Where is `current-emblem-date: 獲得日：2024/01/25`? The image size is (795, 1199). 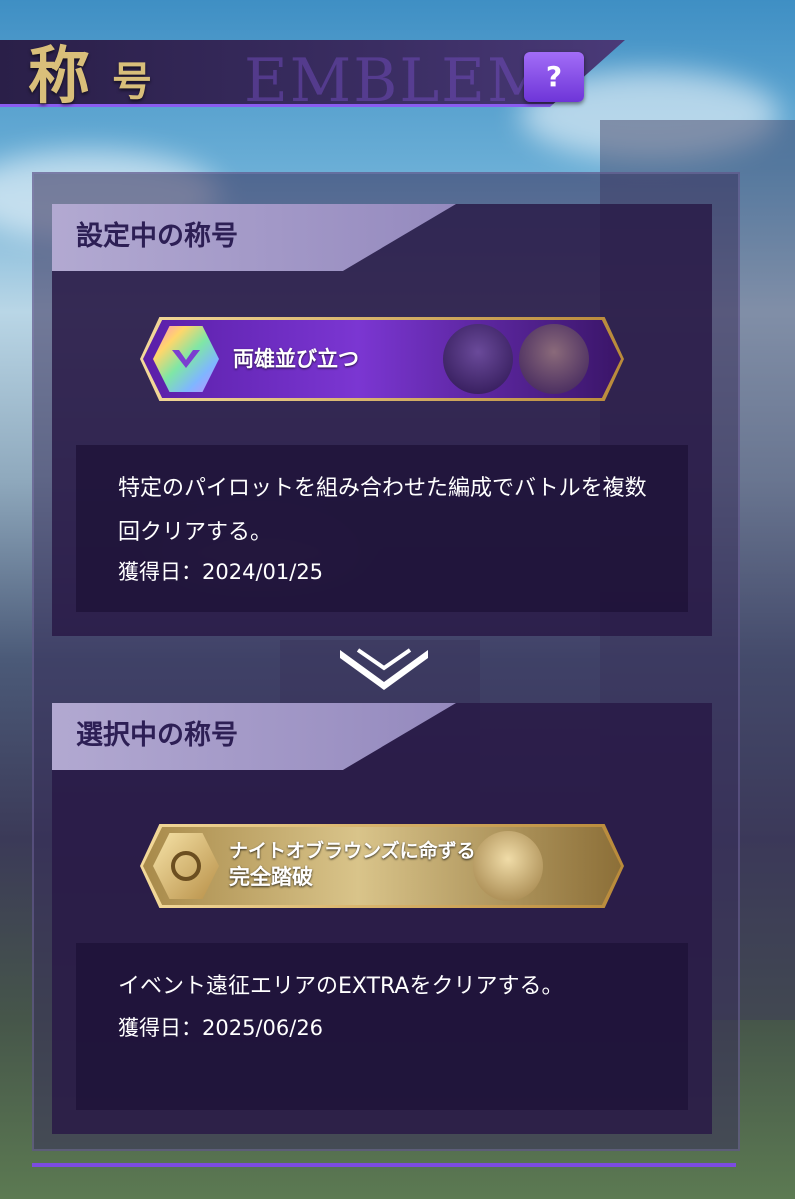 current-emblem-date: 獲得日：2024/01/25 is located at coordinates (221, 572).